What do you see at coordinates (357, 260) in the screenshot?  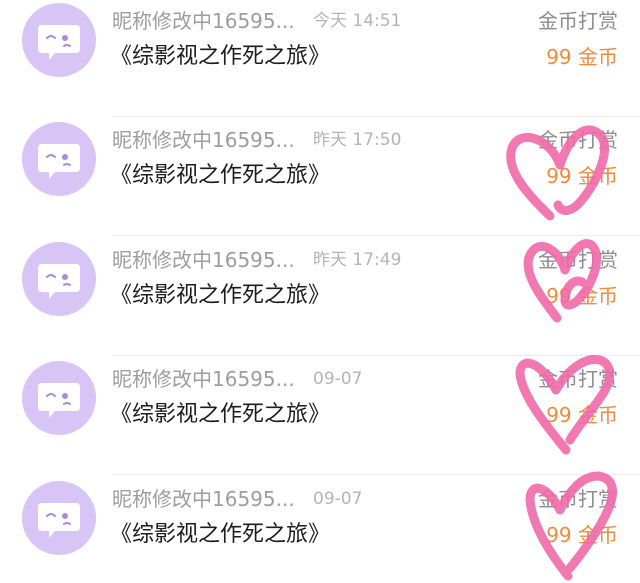 I see `timestamp: 昨天 17:49` at bounding box center [357, 260].